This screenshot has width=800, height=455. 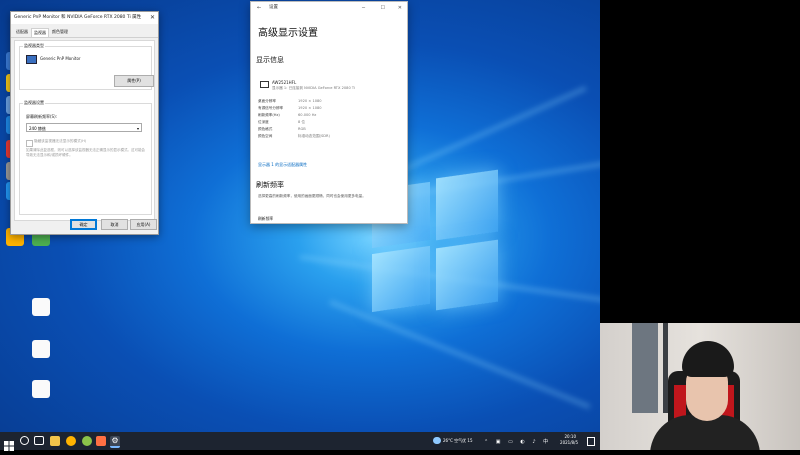 I want to click on window-frame, so click(x=645, y=368).